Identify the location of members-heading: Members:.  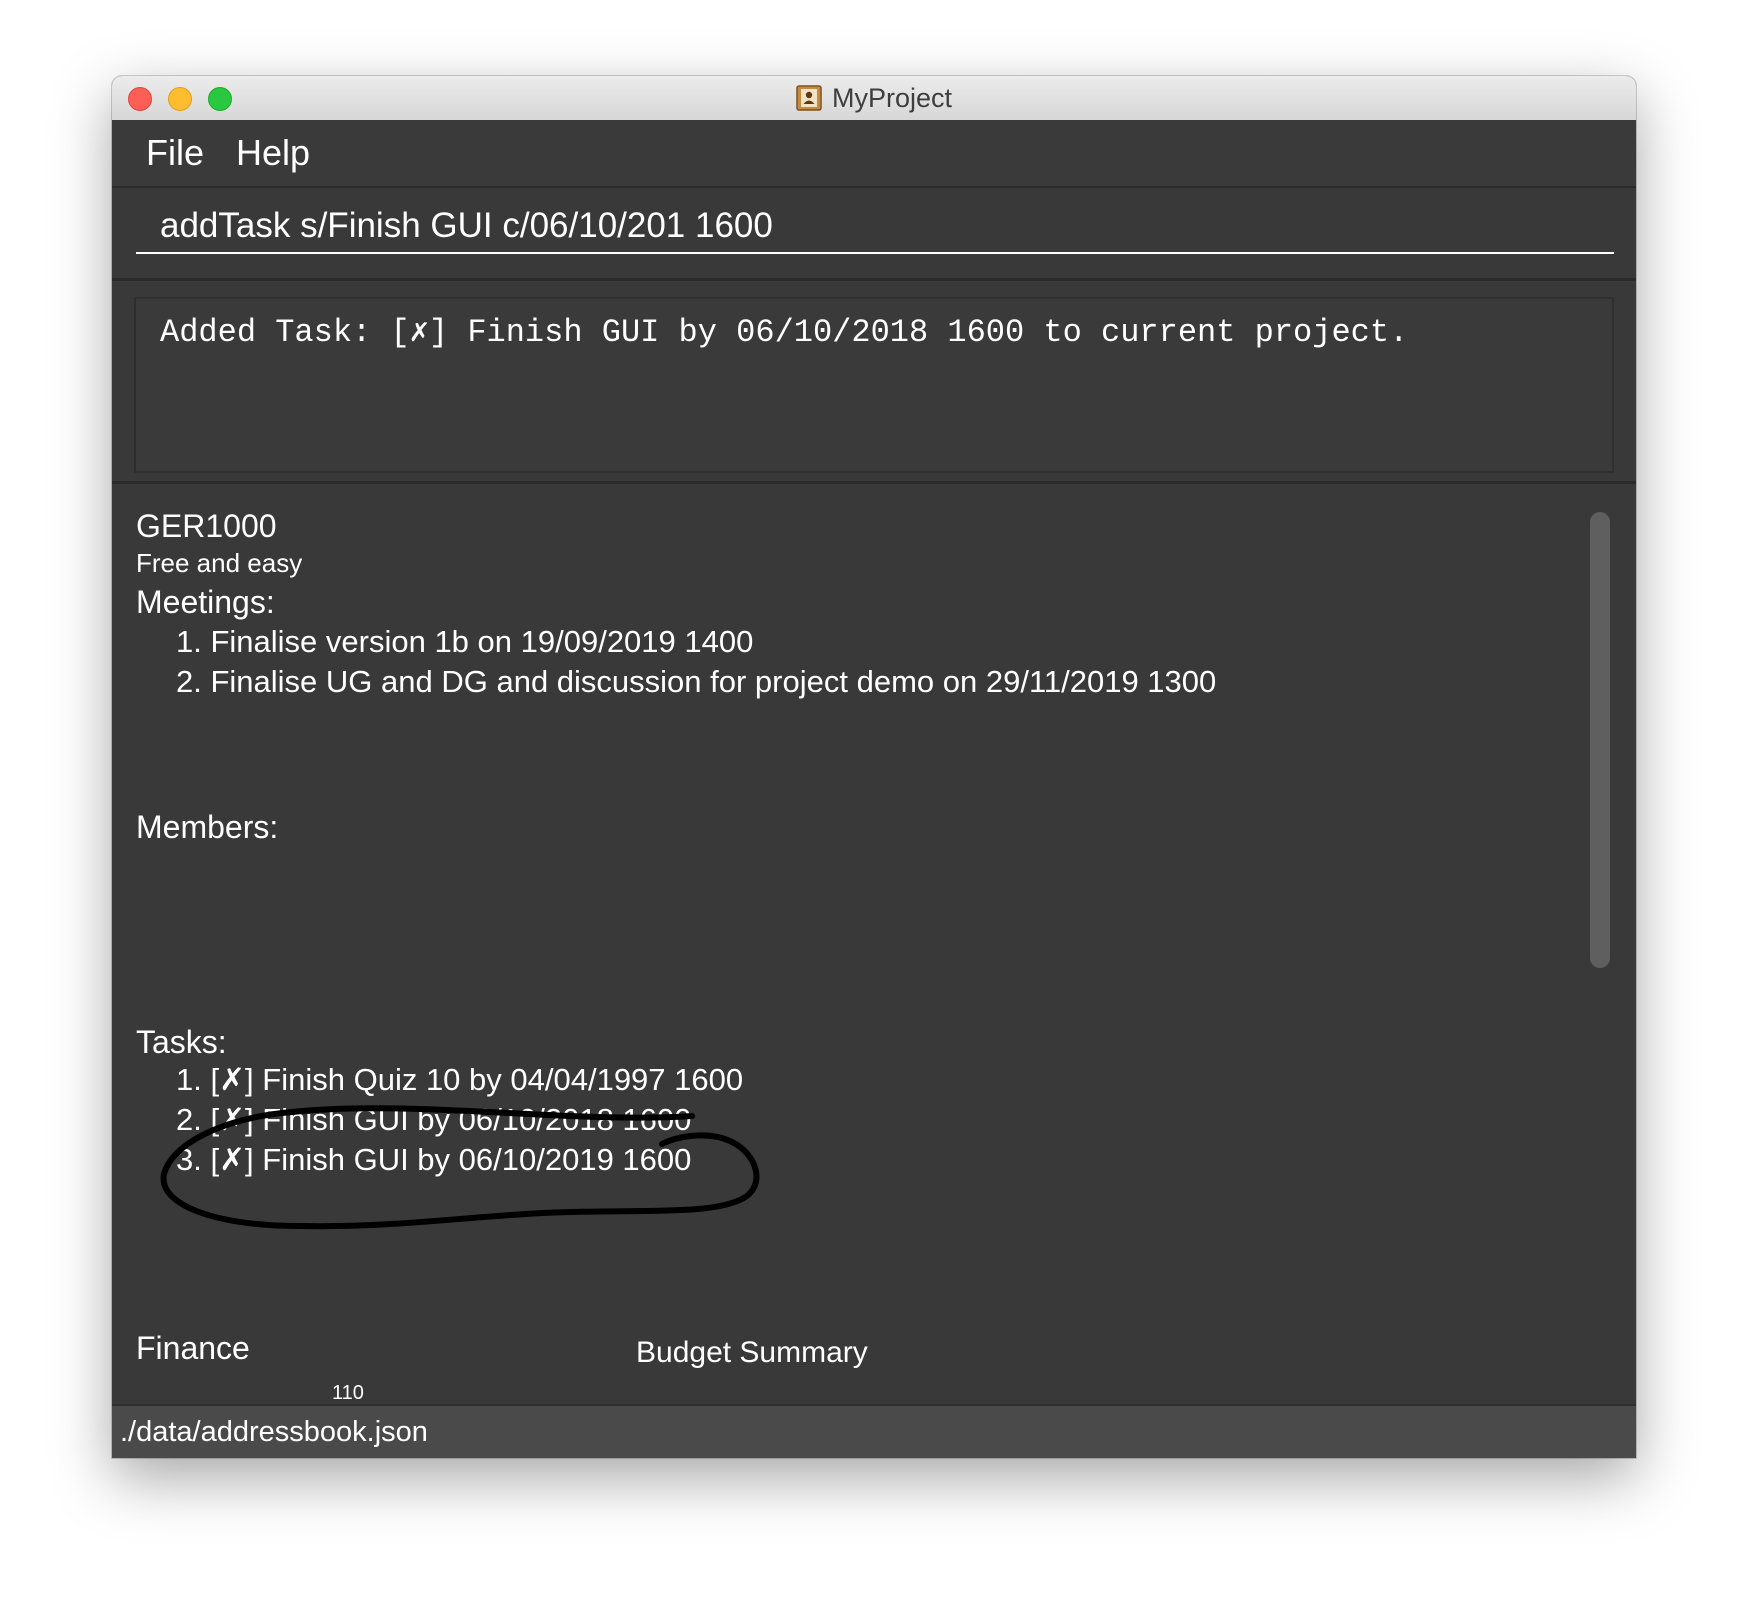
(207, 827).